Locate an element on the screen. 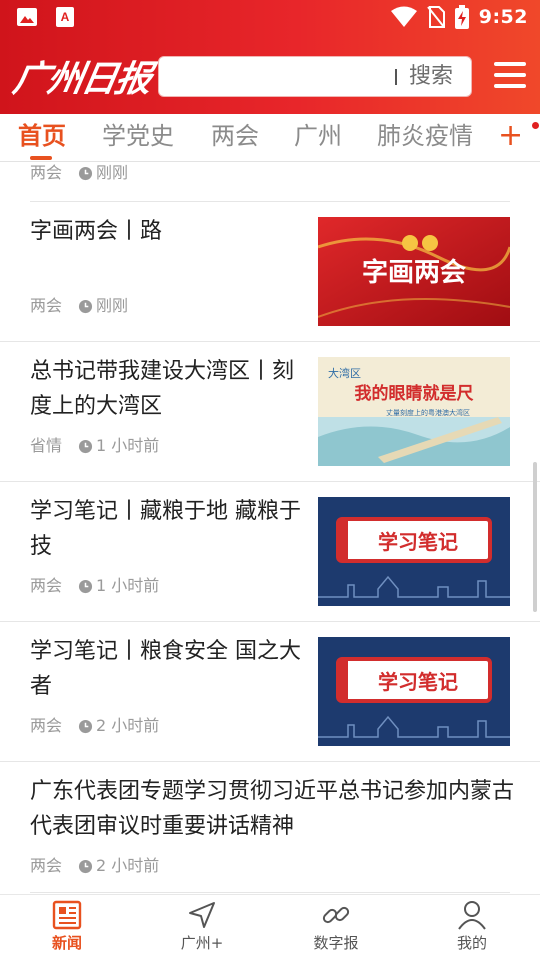 The width and height of the screenshot is (540, 960). nav-label: 广州+ is located at coordinates (202, 943).